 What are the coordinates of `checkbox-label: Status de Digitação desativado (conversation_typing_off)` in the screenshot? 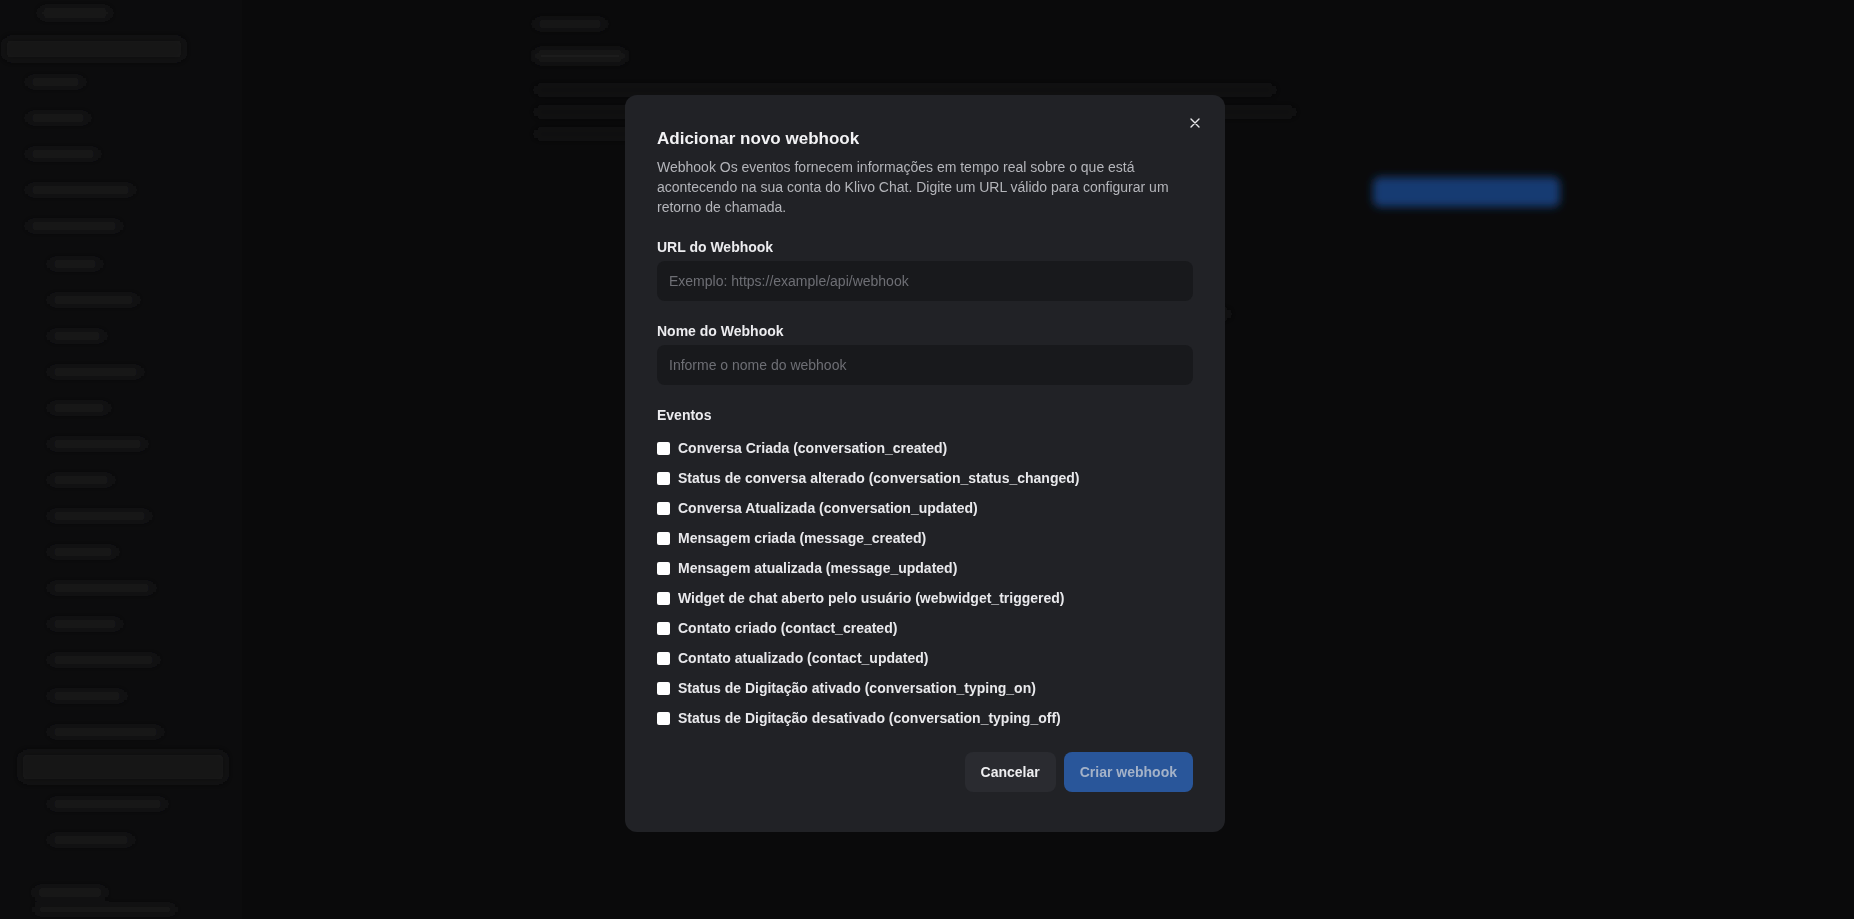 It's located at (869, 718).